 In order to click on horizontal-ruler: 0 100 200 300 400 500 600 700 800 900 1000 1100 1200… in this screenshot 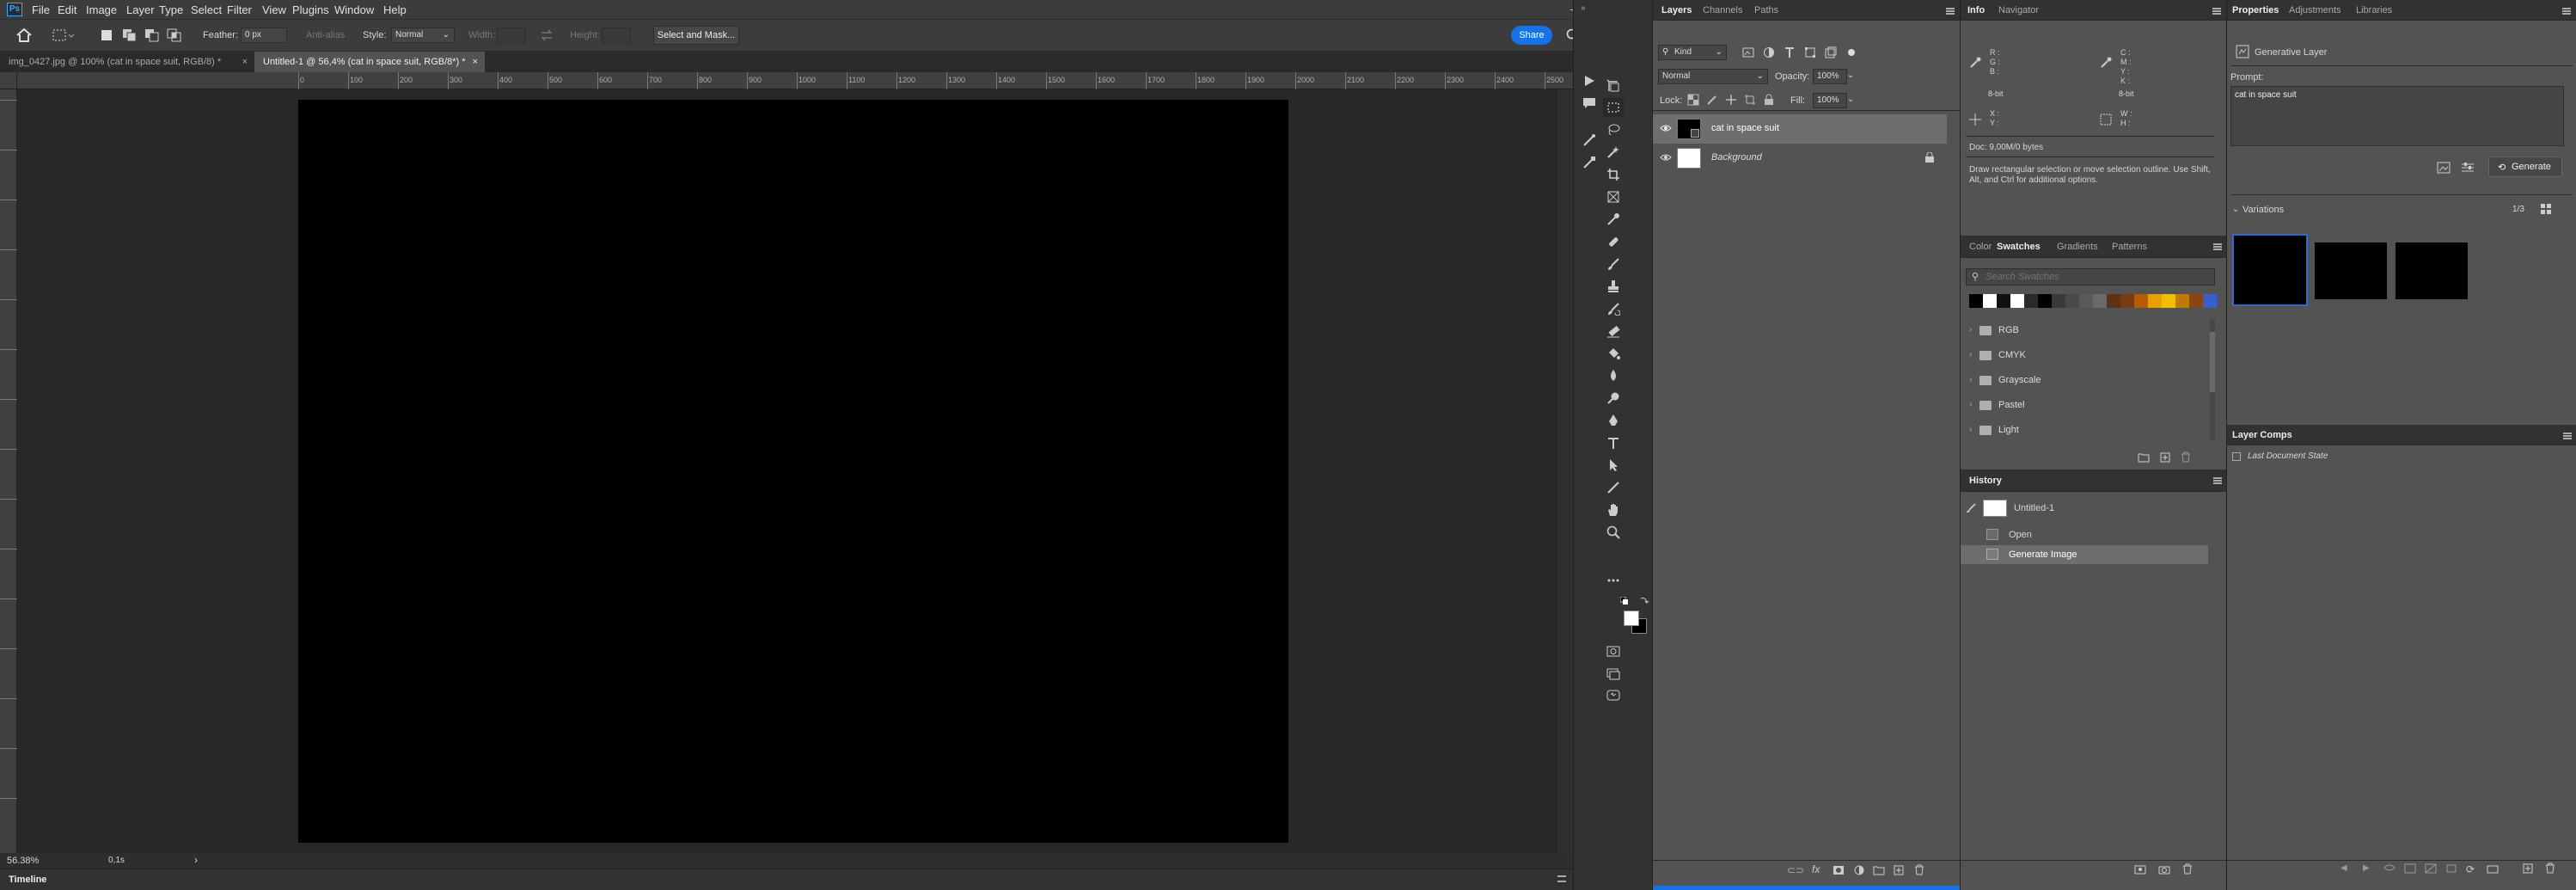, I will do `click(786, 81)`.